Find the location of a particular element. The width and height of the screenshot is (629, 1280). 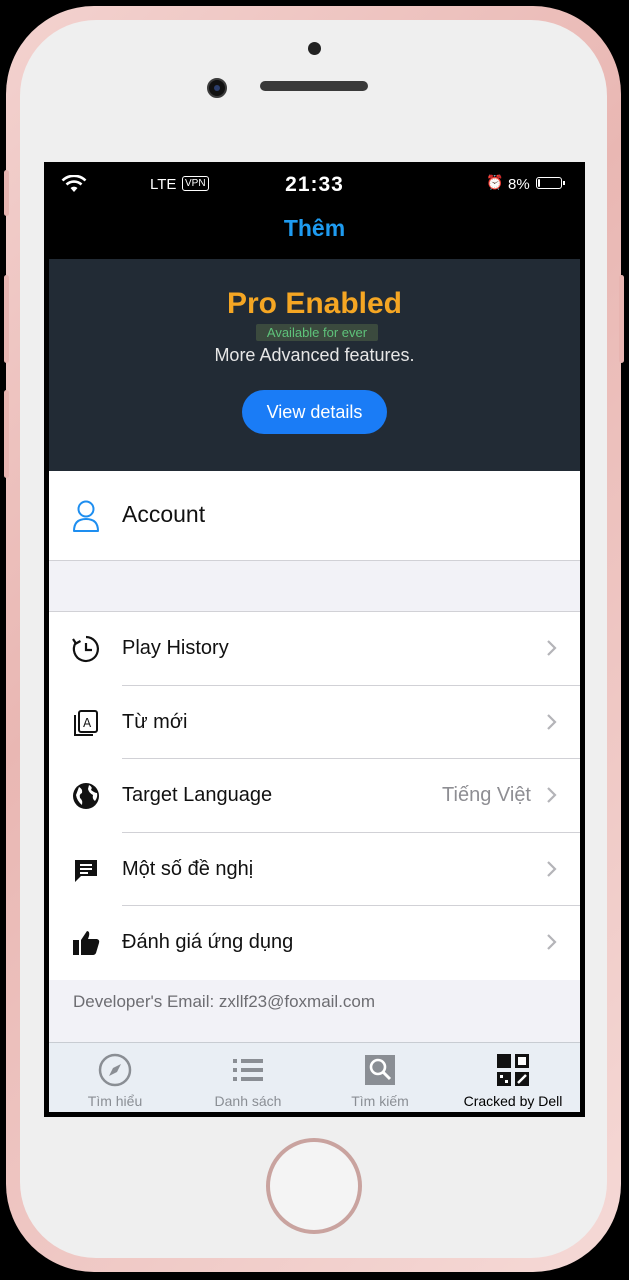

volume-up-button is located at coordinates (6, 319).